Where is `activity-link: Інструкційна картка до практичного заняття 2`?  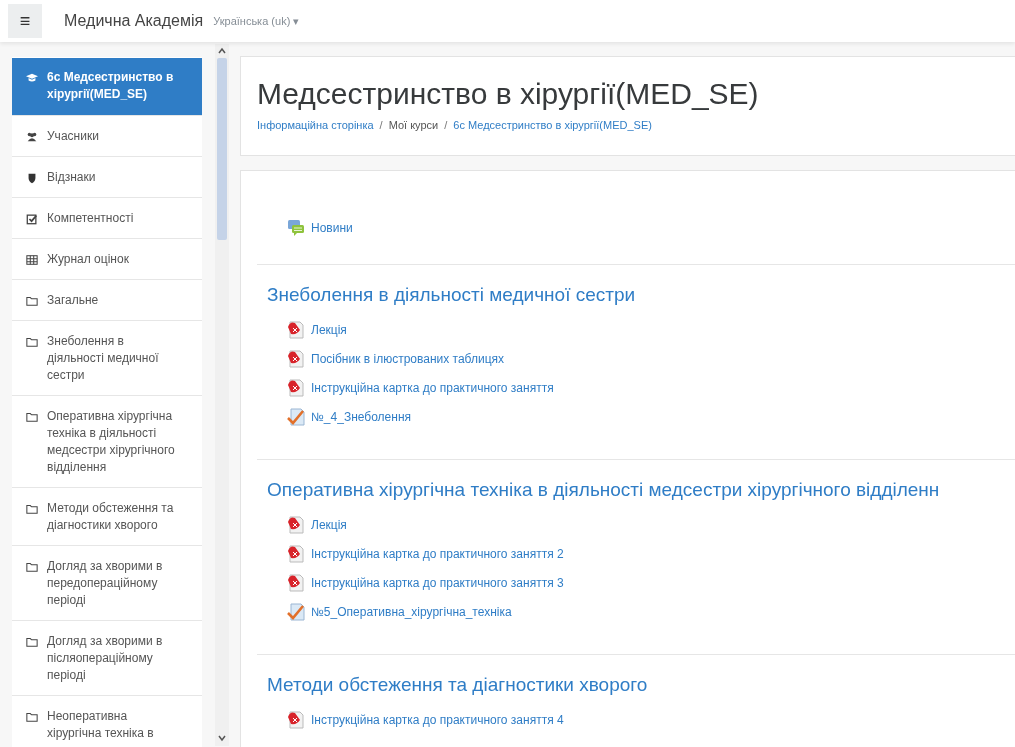
activity-link: Інструкційна картка до практичного заняття 2 is located at coordinates (437, 553).